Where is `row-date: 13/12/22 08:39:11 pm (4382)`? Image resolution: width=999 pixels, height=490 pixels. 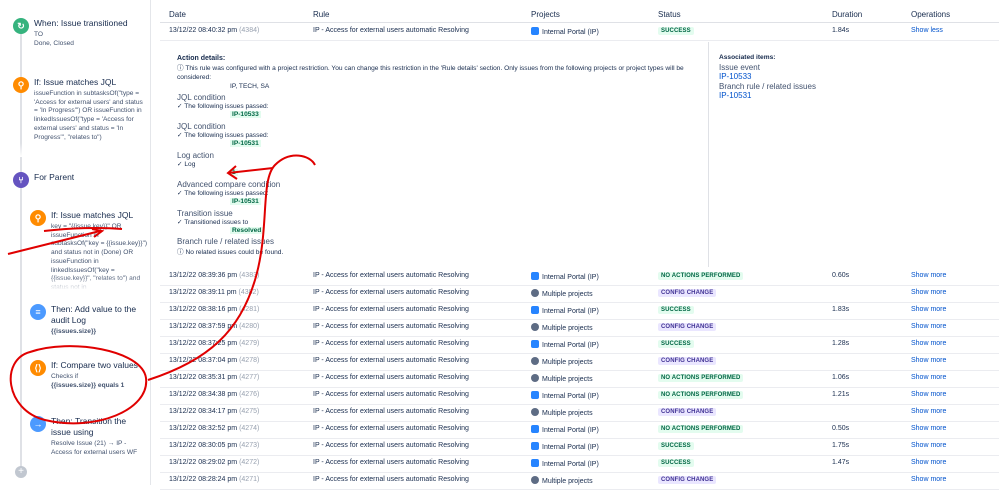 row-date: 13/12/22 08:39:11 pm (4382) is located at coordinates (214, 292).